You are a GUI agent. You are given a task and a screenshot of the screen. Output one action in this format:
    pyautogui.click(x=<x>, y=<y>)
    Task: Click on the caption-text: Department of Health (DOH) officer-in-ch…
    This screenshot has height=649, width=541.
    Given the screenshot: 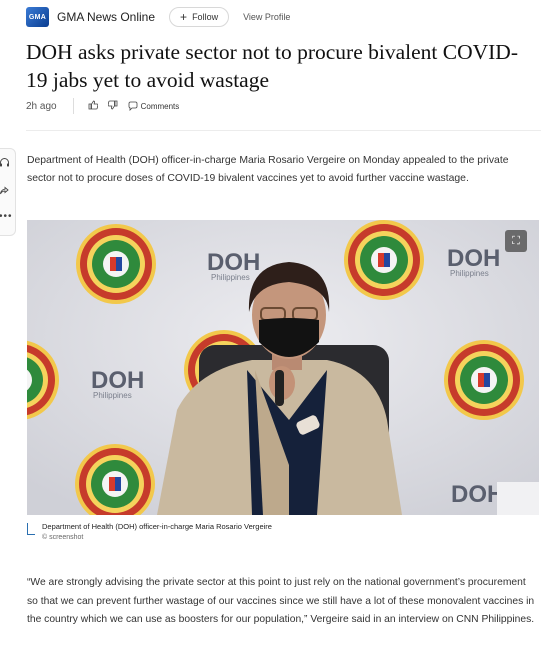 What is the action you would take?
    pyautogui.click(x=157, y=526)
    